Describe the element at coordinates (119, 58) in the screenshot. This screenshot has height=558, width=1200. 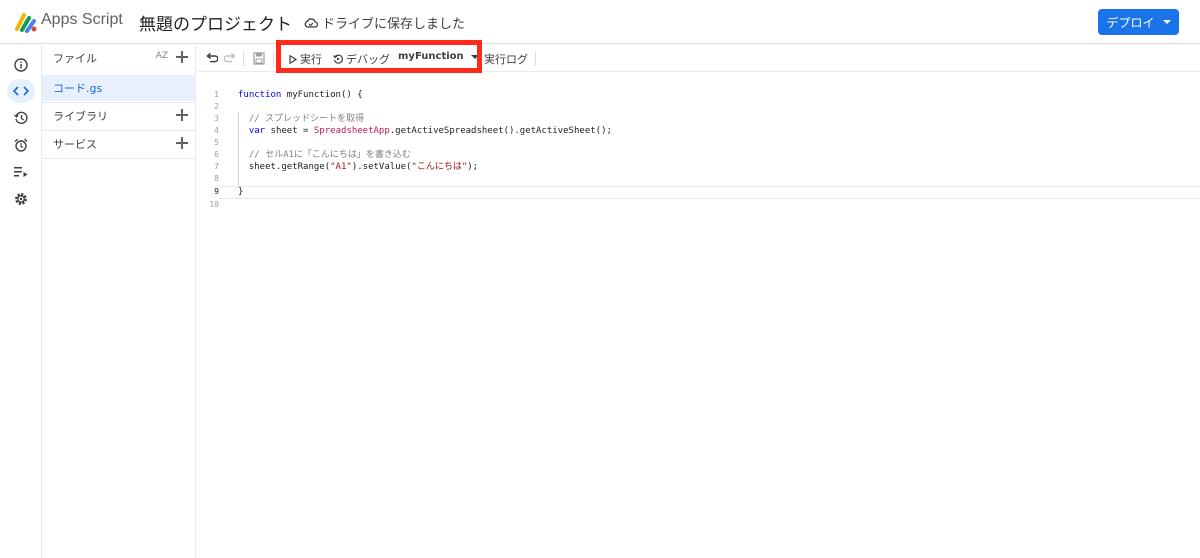
I see `files-header: ファイル AZ` at that location.